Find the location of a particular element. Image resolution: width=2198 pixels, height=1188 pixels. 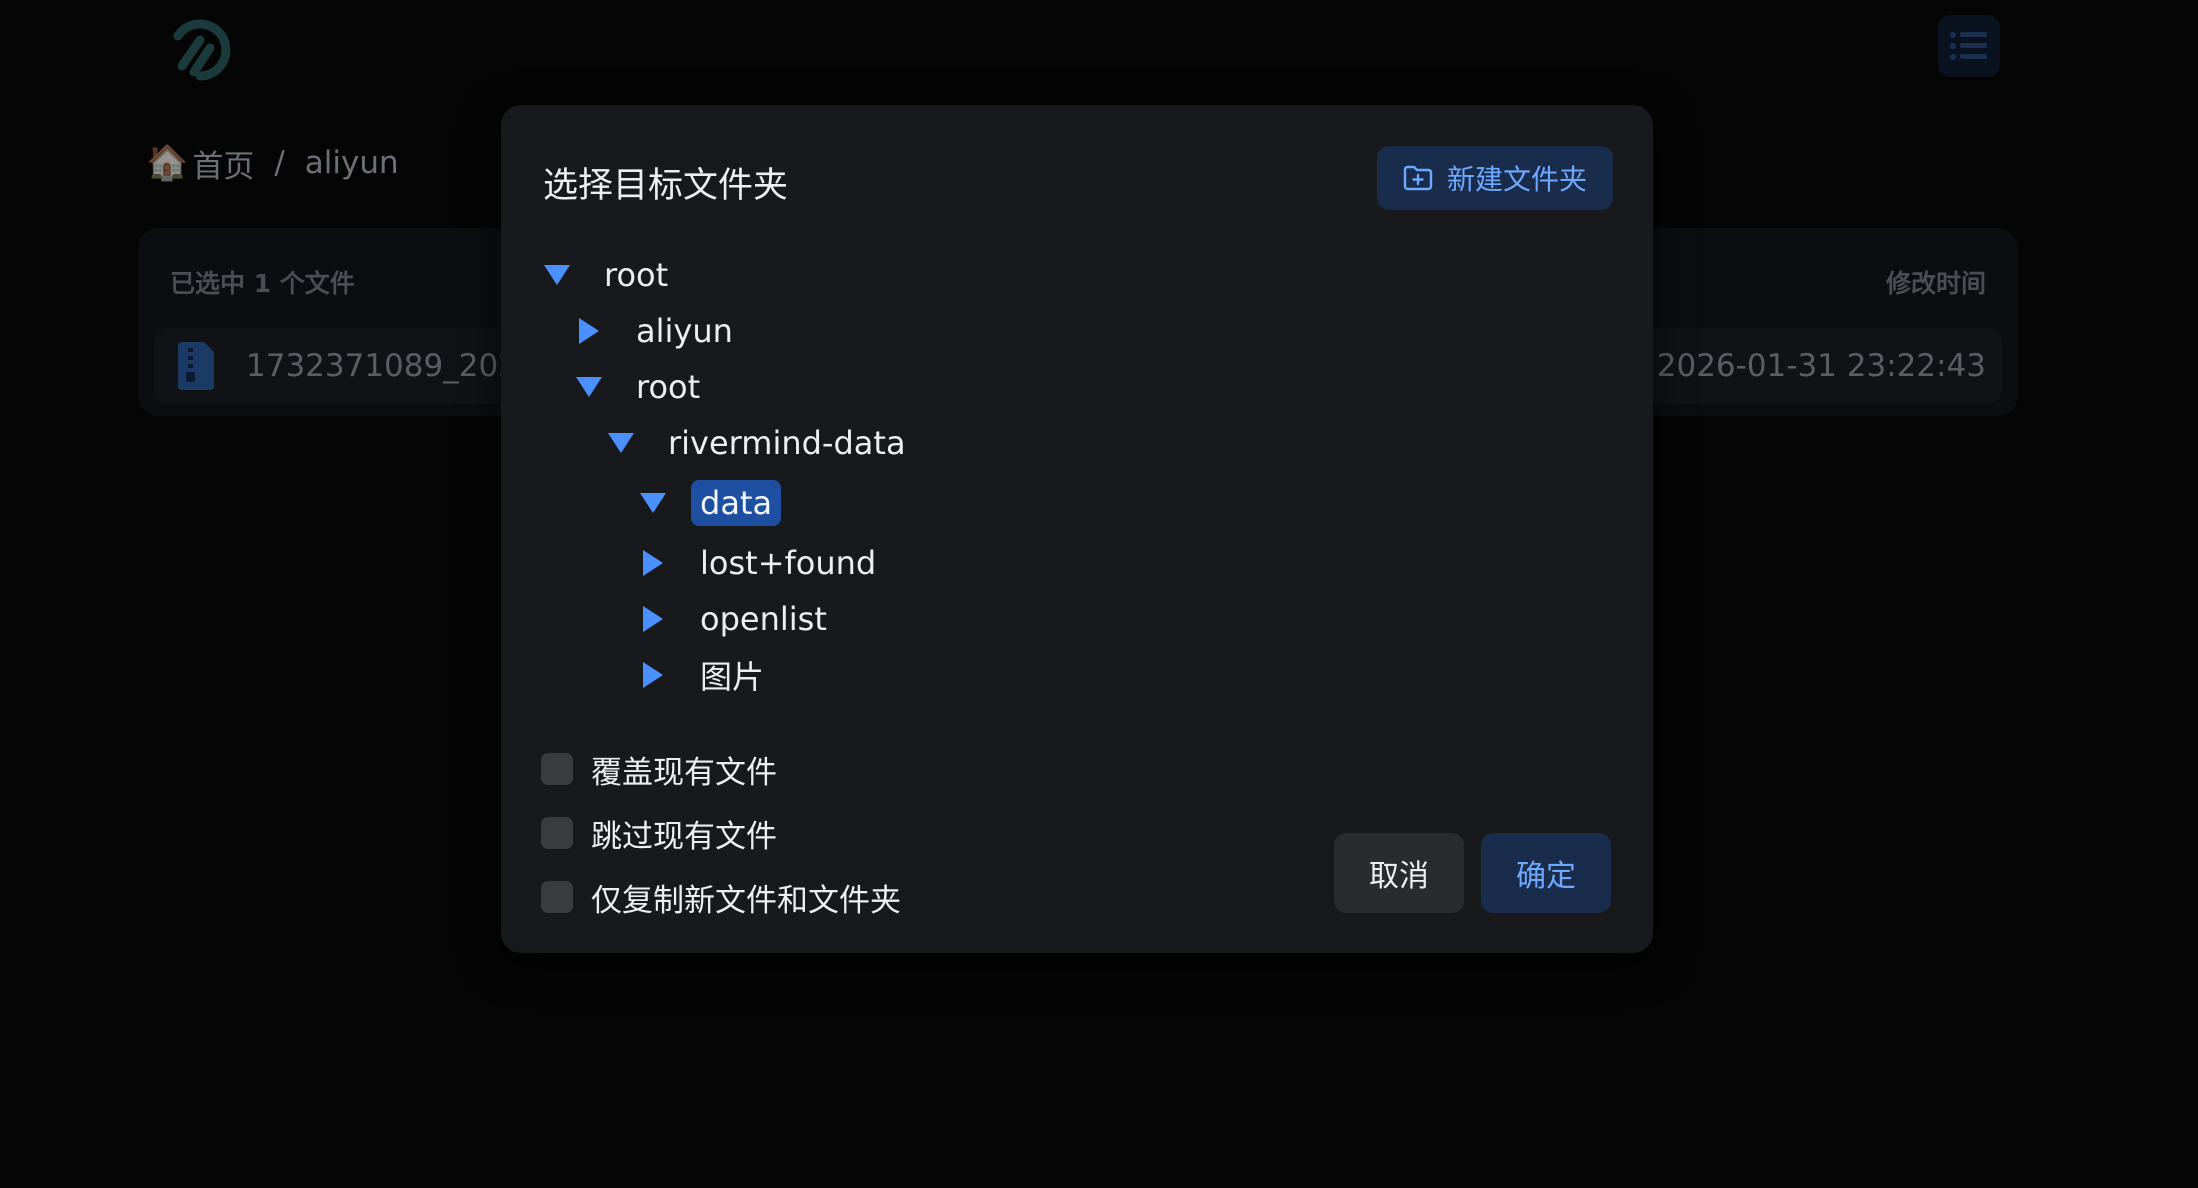

tree-node-label: openlist is located at coordinates (763, 619).